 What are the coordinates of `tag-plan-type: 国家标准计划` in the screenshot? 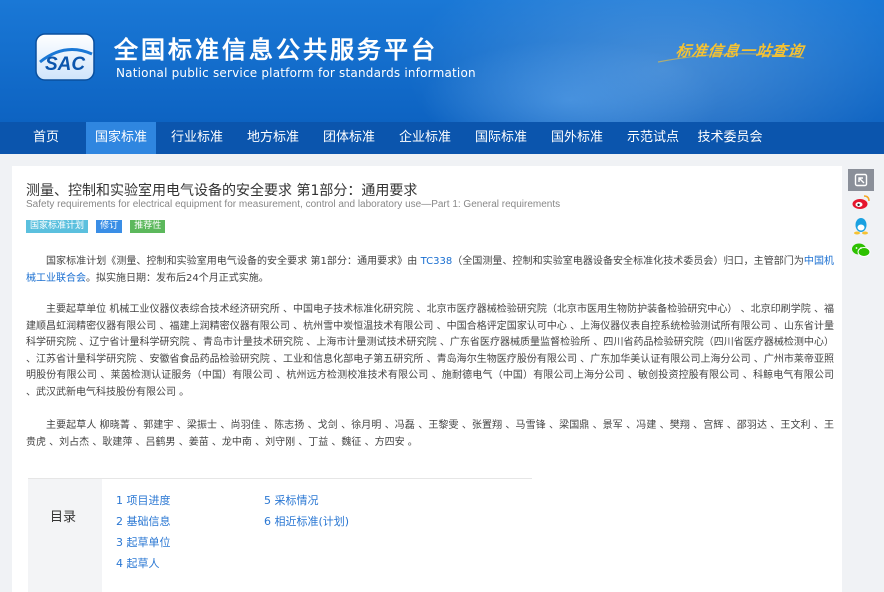 It's located at (57, 226).